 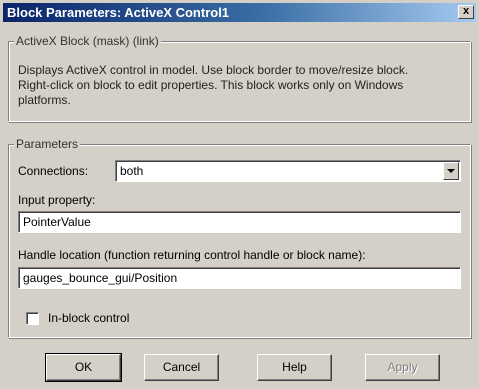 What do you see at coordinates (47, 144) in the screenshot?
I see `parameters-group-legend: Parameters` at bounding box center [47, 144].